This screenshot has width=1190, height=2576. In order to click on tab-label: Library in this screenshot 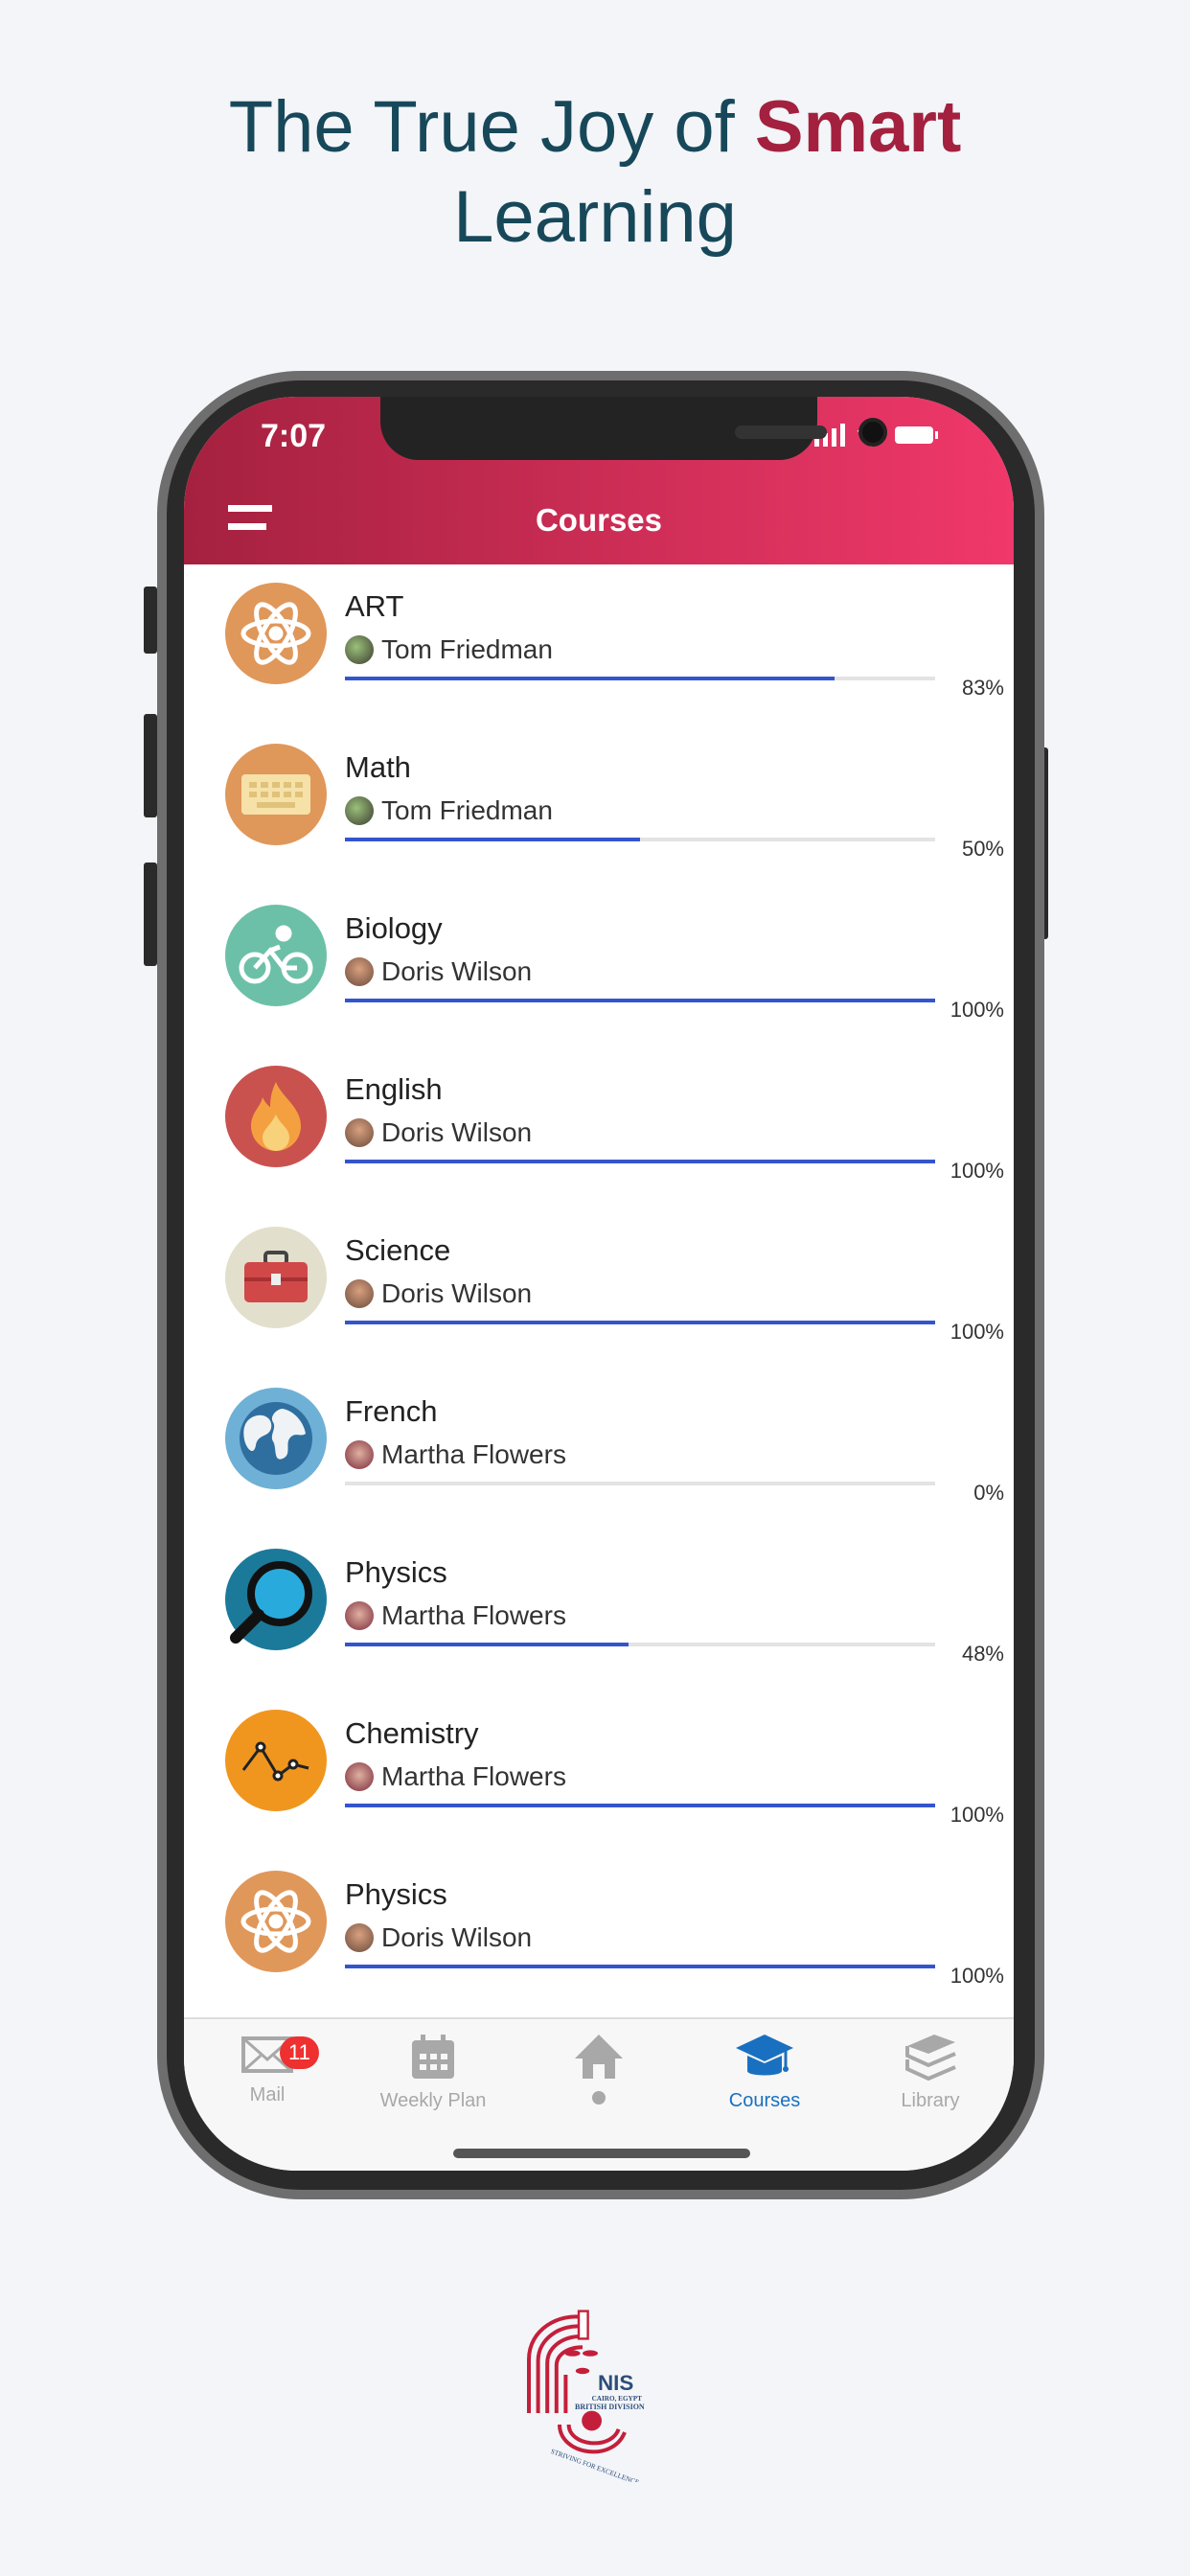, I will do `click(931, 2100)`.